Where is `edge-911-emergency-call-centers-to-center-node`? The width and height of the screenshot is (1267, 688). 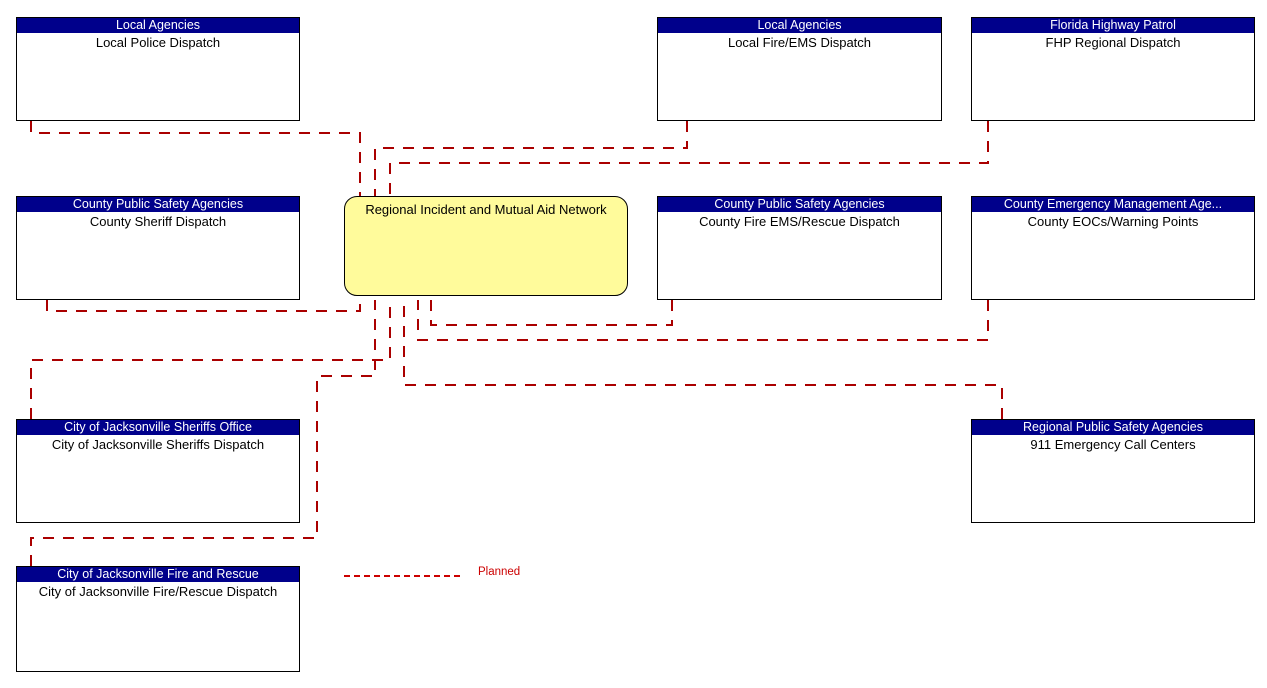
edge-911-emergency-call-centers-to-center-node is located at coordinates (703, 359).